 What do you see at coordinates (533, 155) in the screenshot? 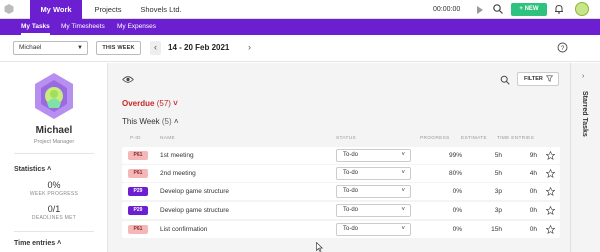
I see `task-time-entries: 9h` at bounding box center [533, 155].